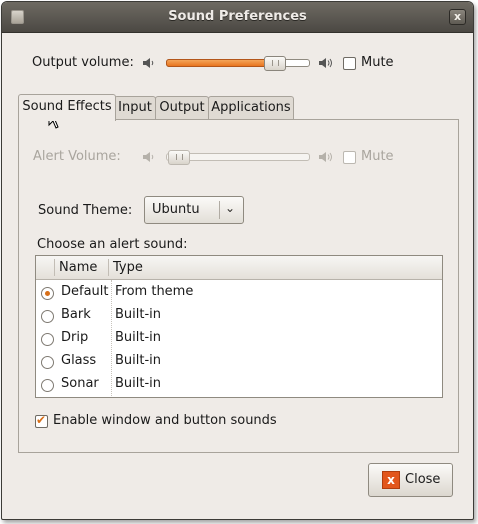 Image resolution: width=478 pixels, height=524 pixels. I want to click on list-header: Name Type, so click(239, 268).